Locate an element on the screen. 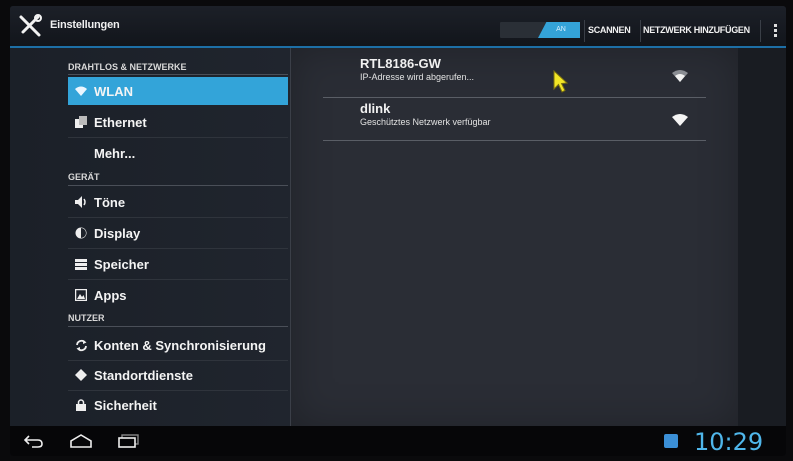 Image resolution: width=793 pixels, height=461 pixels. notification-icon is located at coordinates (671, 441).